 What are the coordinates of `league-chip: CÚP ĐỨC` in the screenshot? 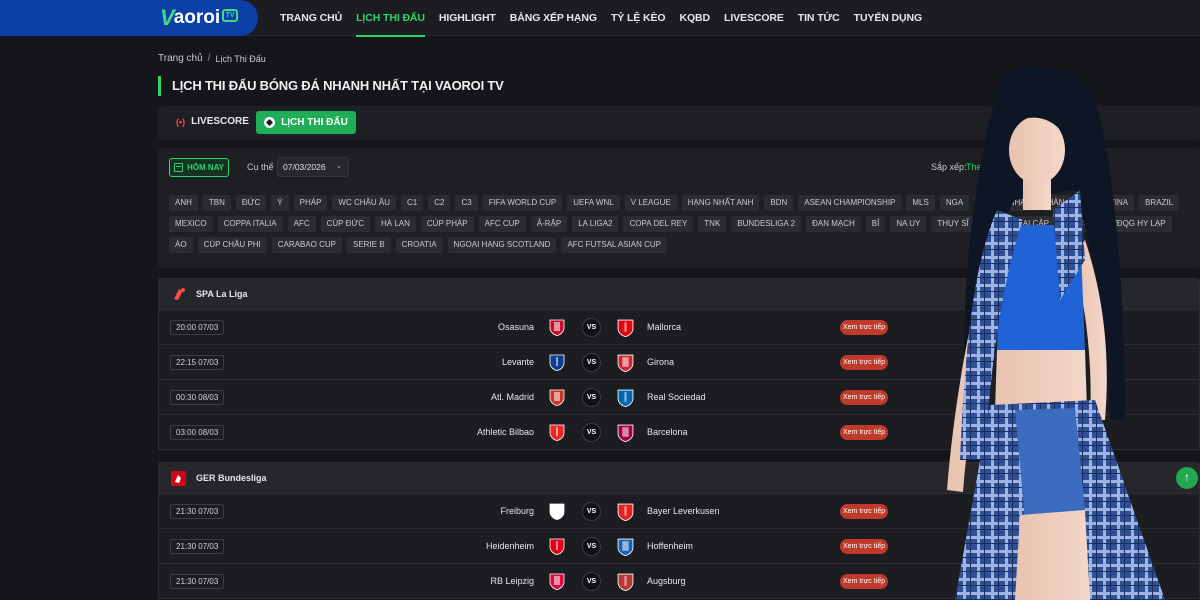 It's located at (345, 224).